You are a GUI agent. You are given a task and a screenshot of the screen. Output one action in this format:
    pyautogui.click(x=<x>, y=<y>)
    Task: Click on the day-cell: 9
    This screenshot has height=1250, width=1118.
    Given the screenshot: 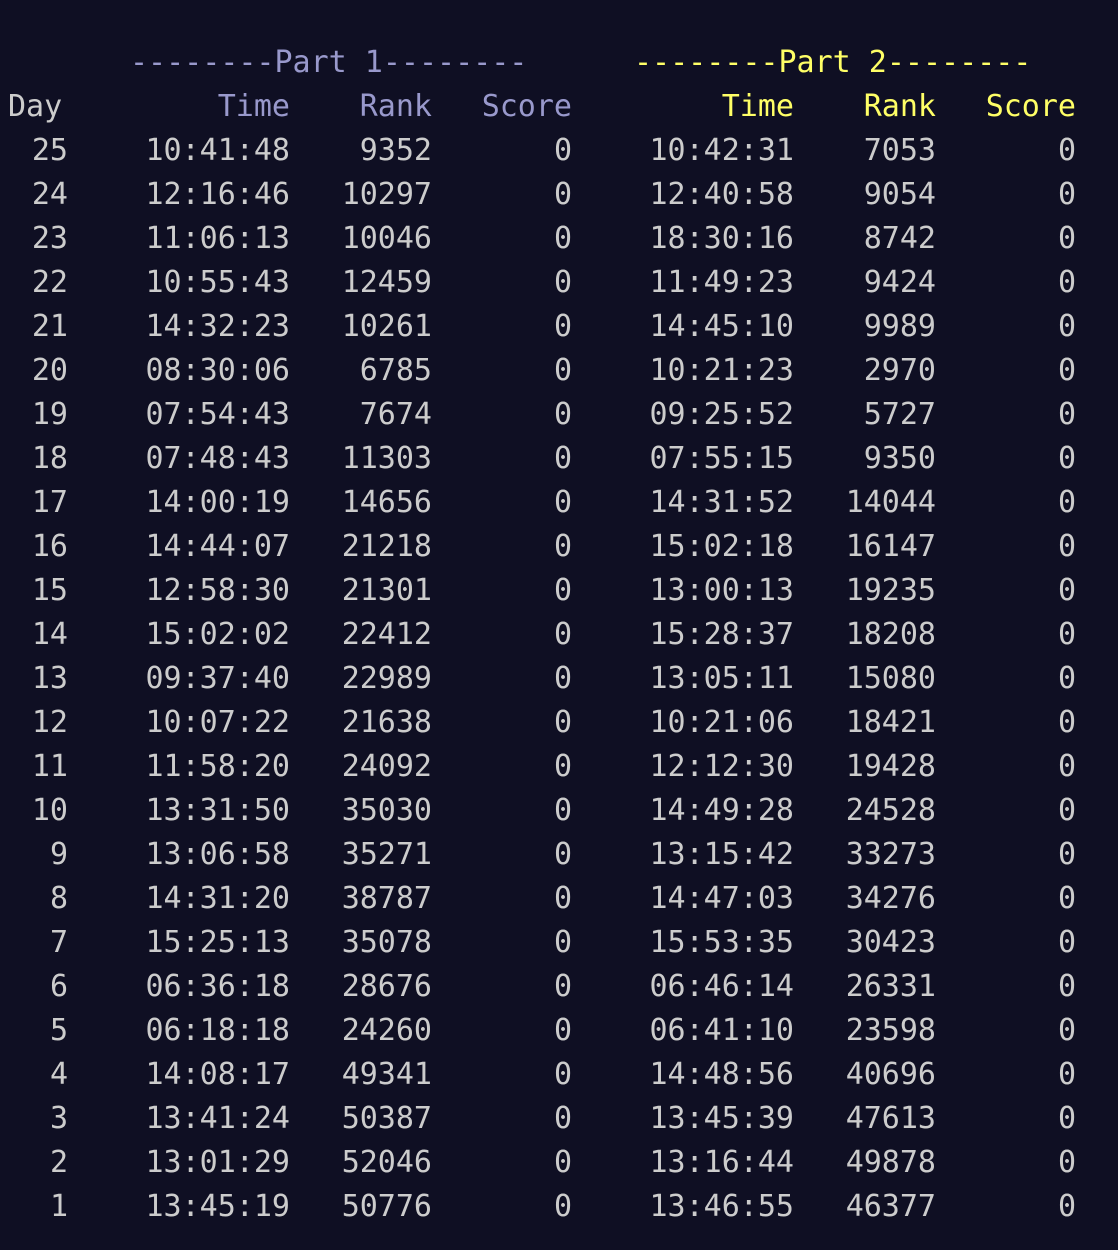 What is the action you would take?
    pyautogui.click(x=58, y=854)
    